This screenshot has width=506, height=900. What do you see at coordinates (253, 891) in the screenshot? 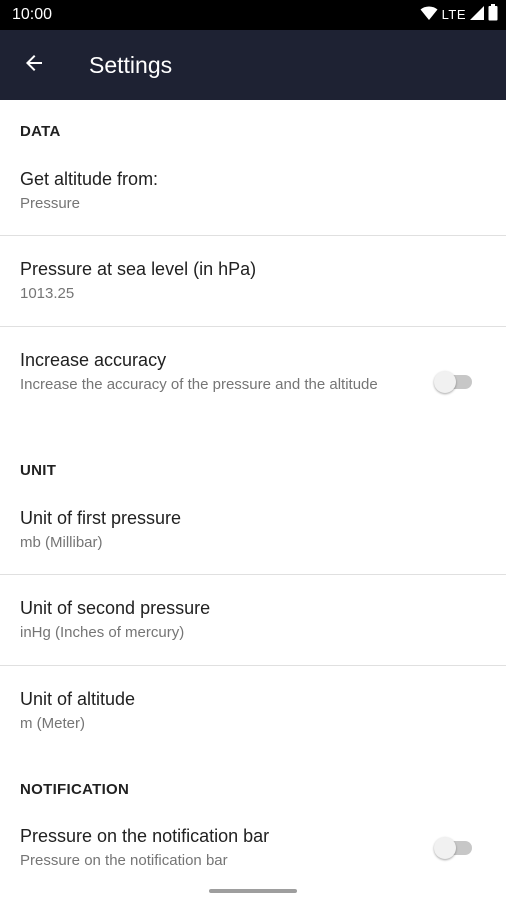
I see `home-indicator` at bounding box center [253, 891].